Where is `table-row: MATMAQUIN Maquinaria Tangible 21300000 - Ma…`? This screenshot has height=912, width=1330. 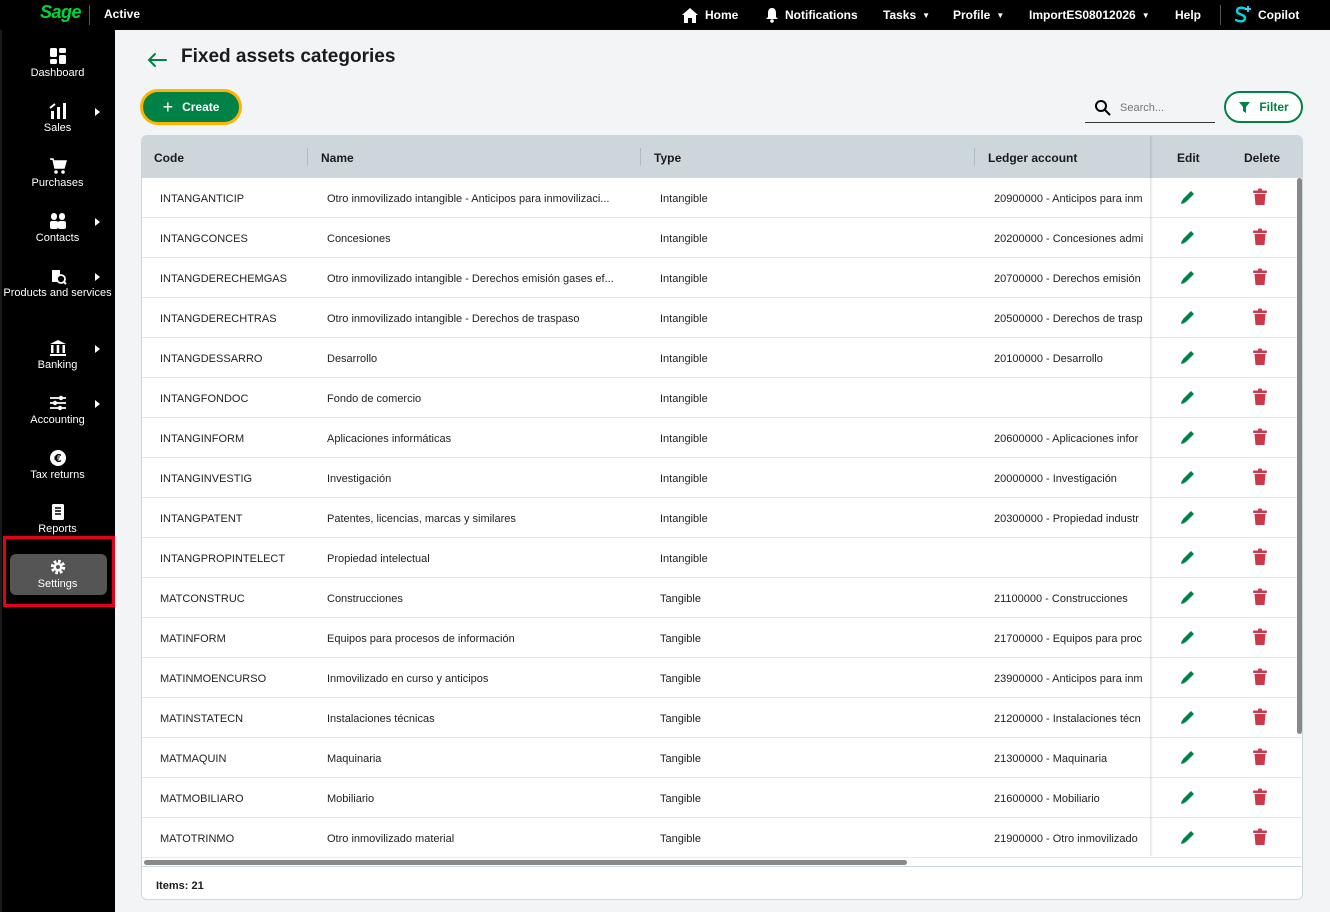
table-row: MATMAQUIN Maquinaria Tangible 21300000 - Ma… is located at coordinates (722, 758).